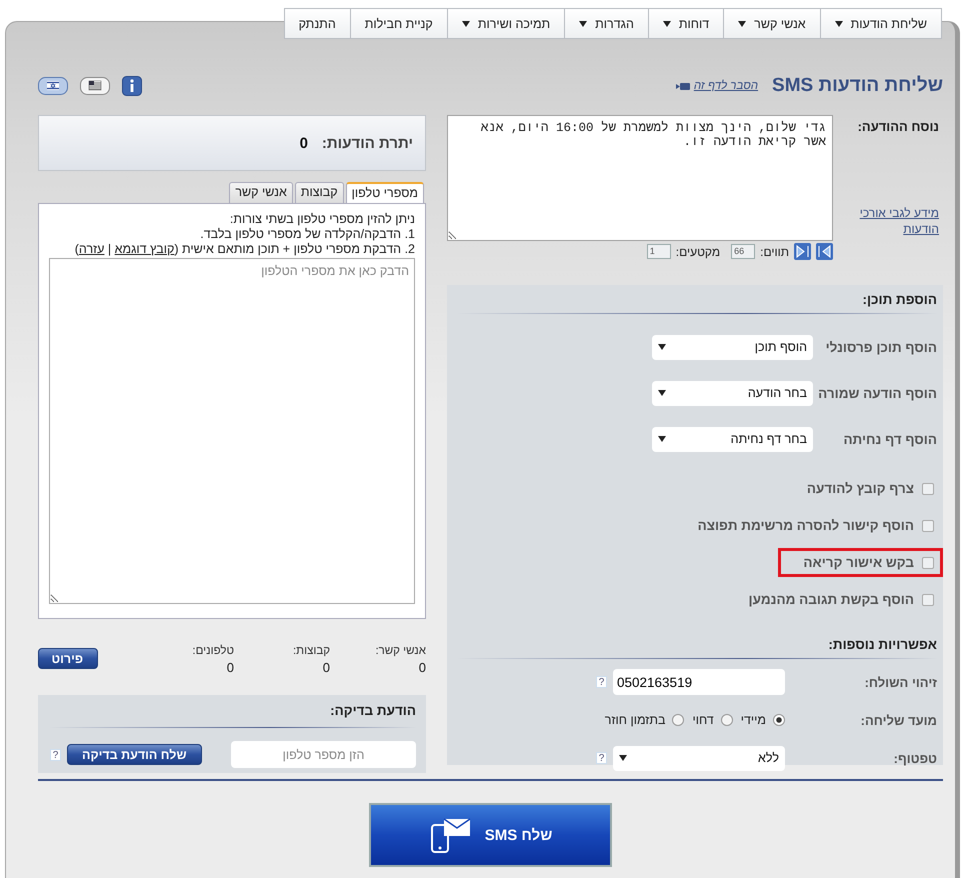 The width and height of the screenshot is (968, 878). Describe the element at coordinates (658, 251) in the screenshot. I see `segments-count: 1` at that location.